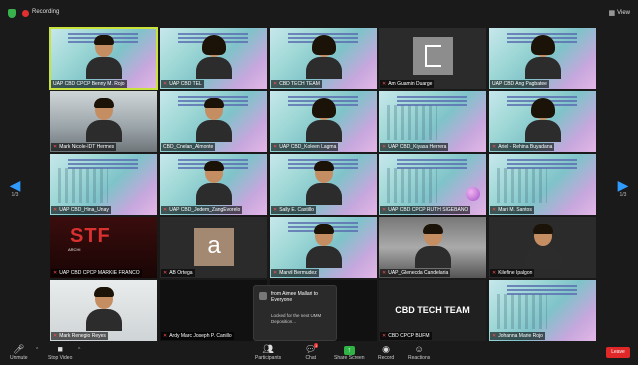  I want to click on participant-tile: ✕ UAP_Glenecda Candelaria, so click(432, 247).